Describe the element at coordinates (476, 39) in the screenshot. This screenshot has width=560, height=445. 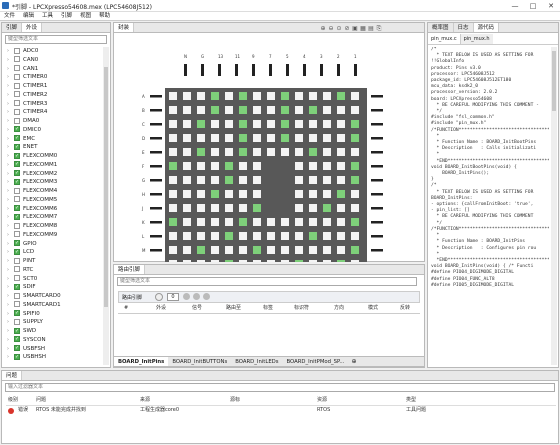
I see `file-tab-pin-mux-h: pin_mux.h` at that location.